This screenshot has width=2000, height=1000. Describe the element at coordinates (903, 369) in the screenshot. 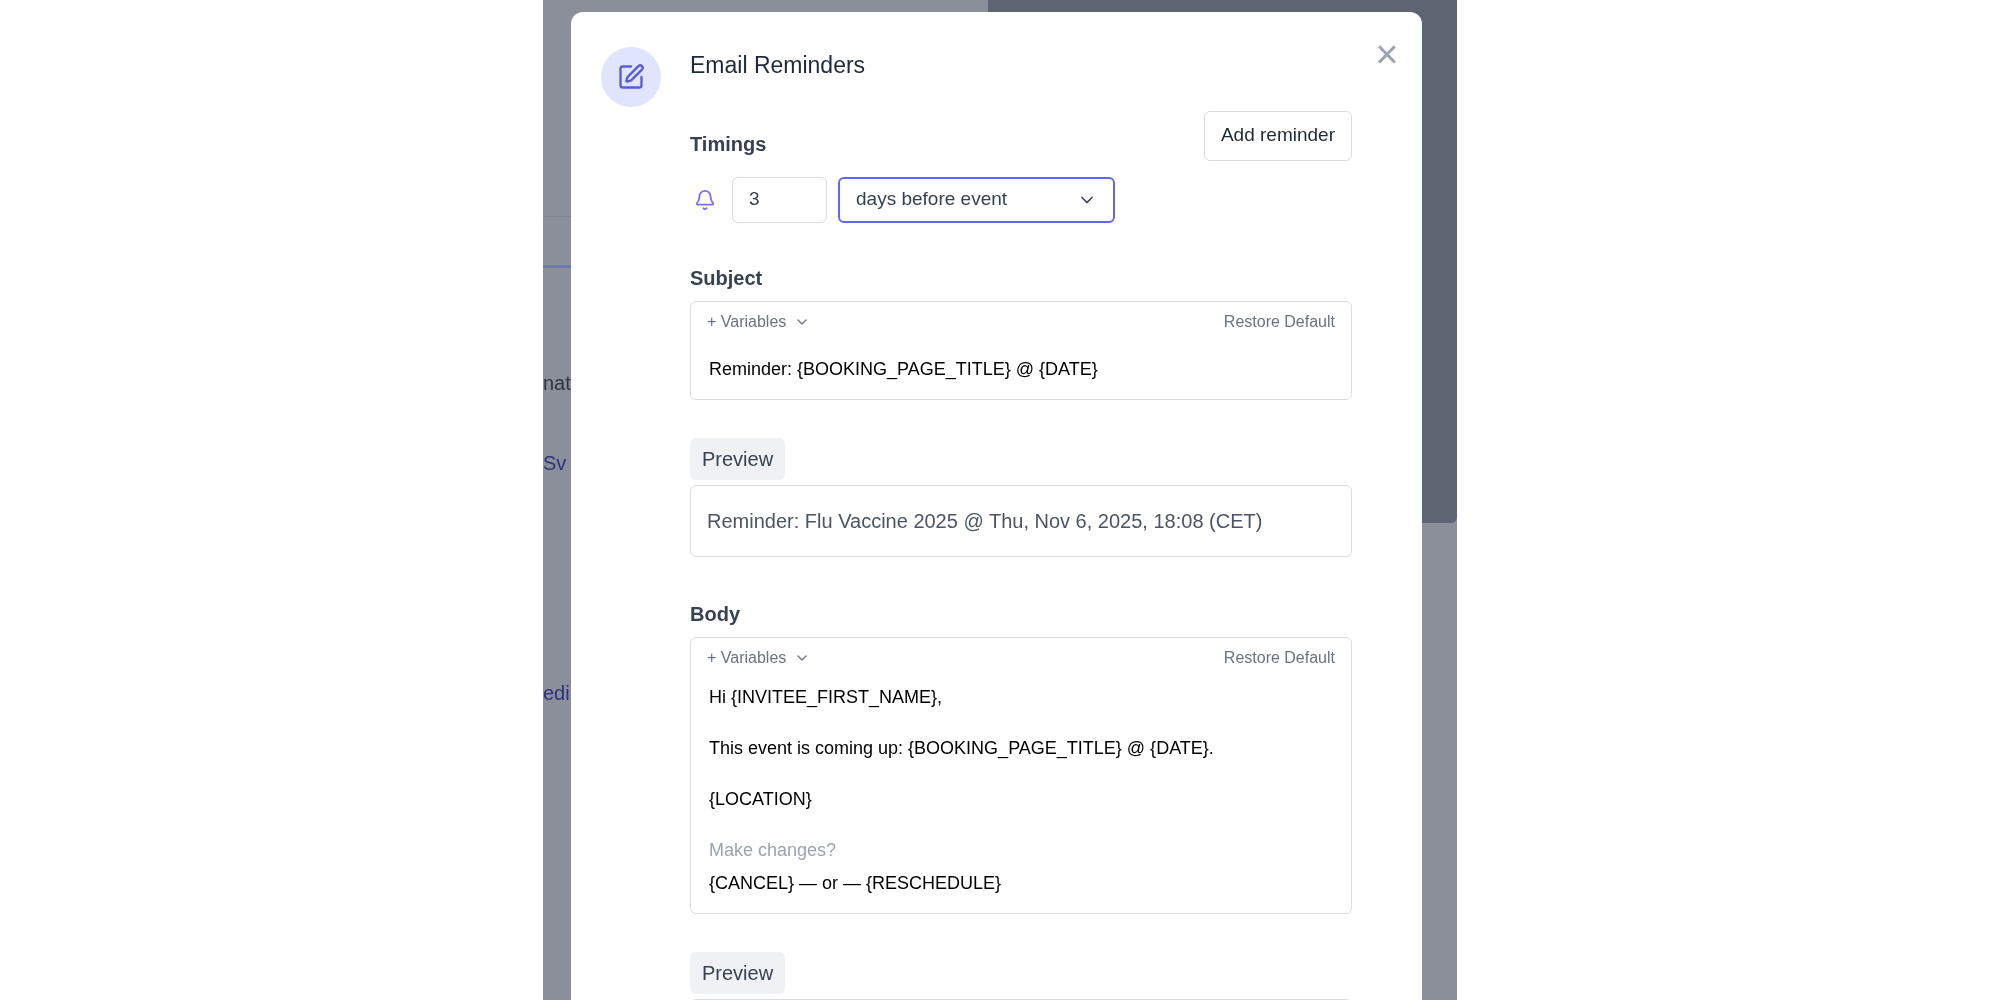

I see `subject-text: Reminder: {BOOKING_PAGE_TITLE} @ {DATE}` at that location.